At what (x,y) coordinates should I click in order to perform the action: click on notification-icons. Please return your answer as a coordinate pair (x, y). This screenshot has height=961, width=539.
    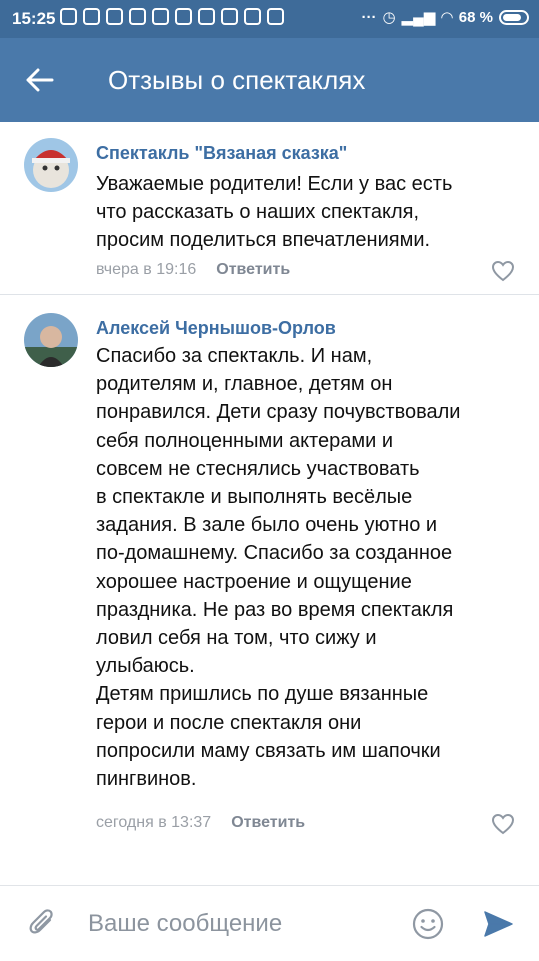
    Looking at the image, I should click on (172, 16).